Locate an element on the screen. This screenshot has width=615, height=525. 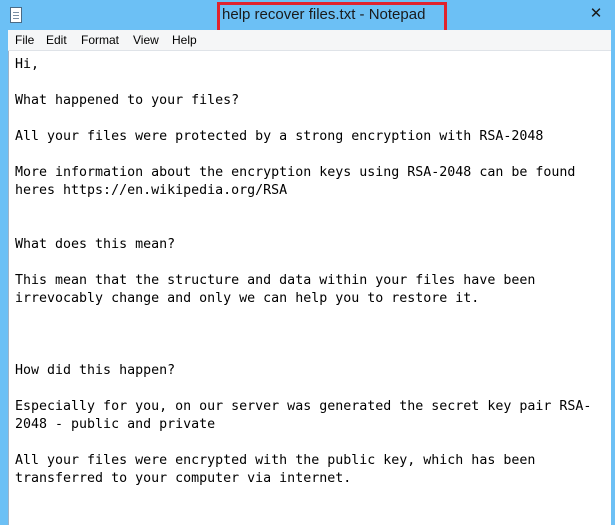
menu-bar: File Edit Format View Help is located at coordinates (309, 40).